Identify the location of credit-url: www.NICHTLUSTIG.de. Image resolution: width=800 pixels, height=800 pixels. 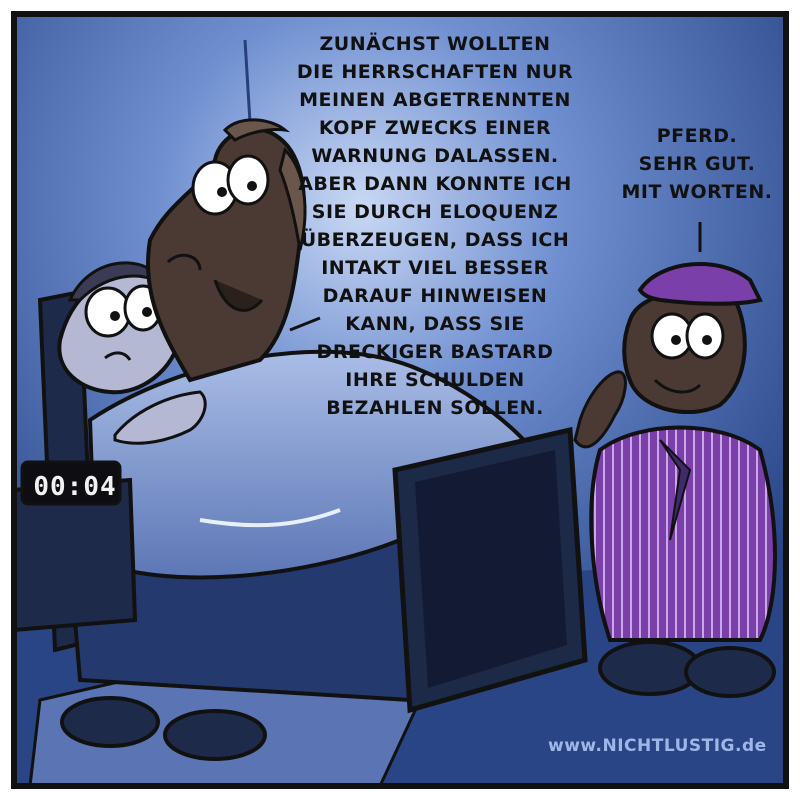
(657, 746).